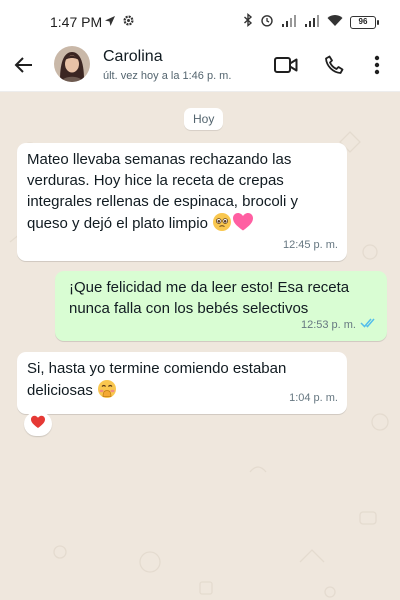 This screenshot has height=600, width=400. Describe the element at coordinates (328, 325) in the screenshot. I see `message-time: 12:53 p. m.` at that location.